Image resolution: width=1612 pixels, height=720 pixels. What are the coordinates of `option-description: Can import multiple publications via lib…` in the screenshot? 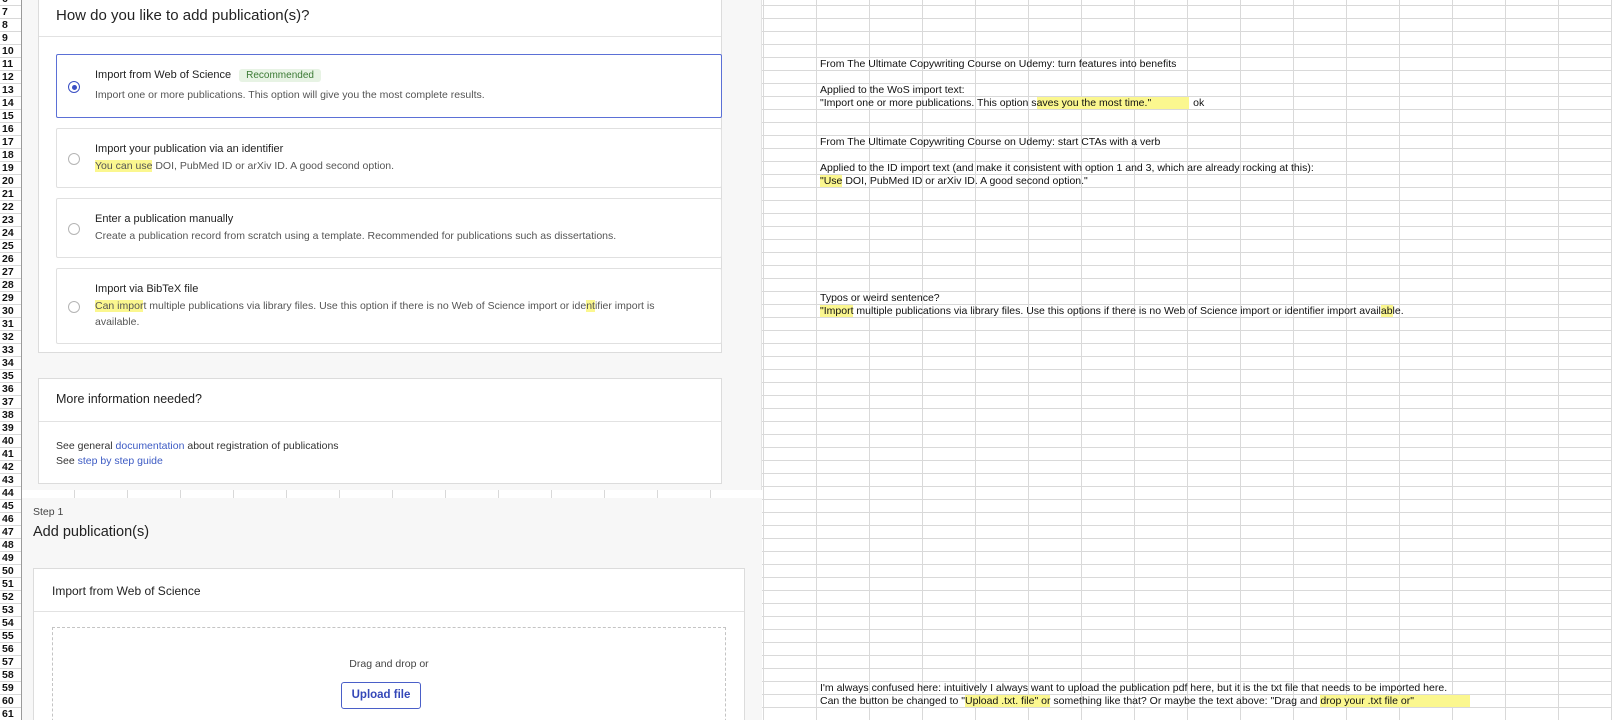 It's located at (374, 314).